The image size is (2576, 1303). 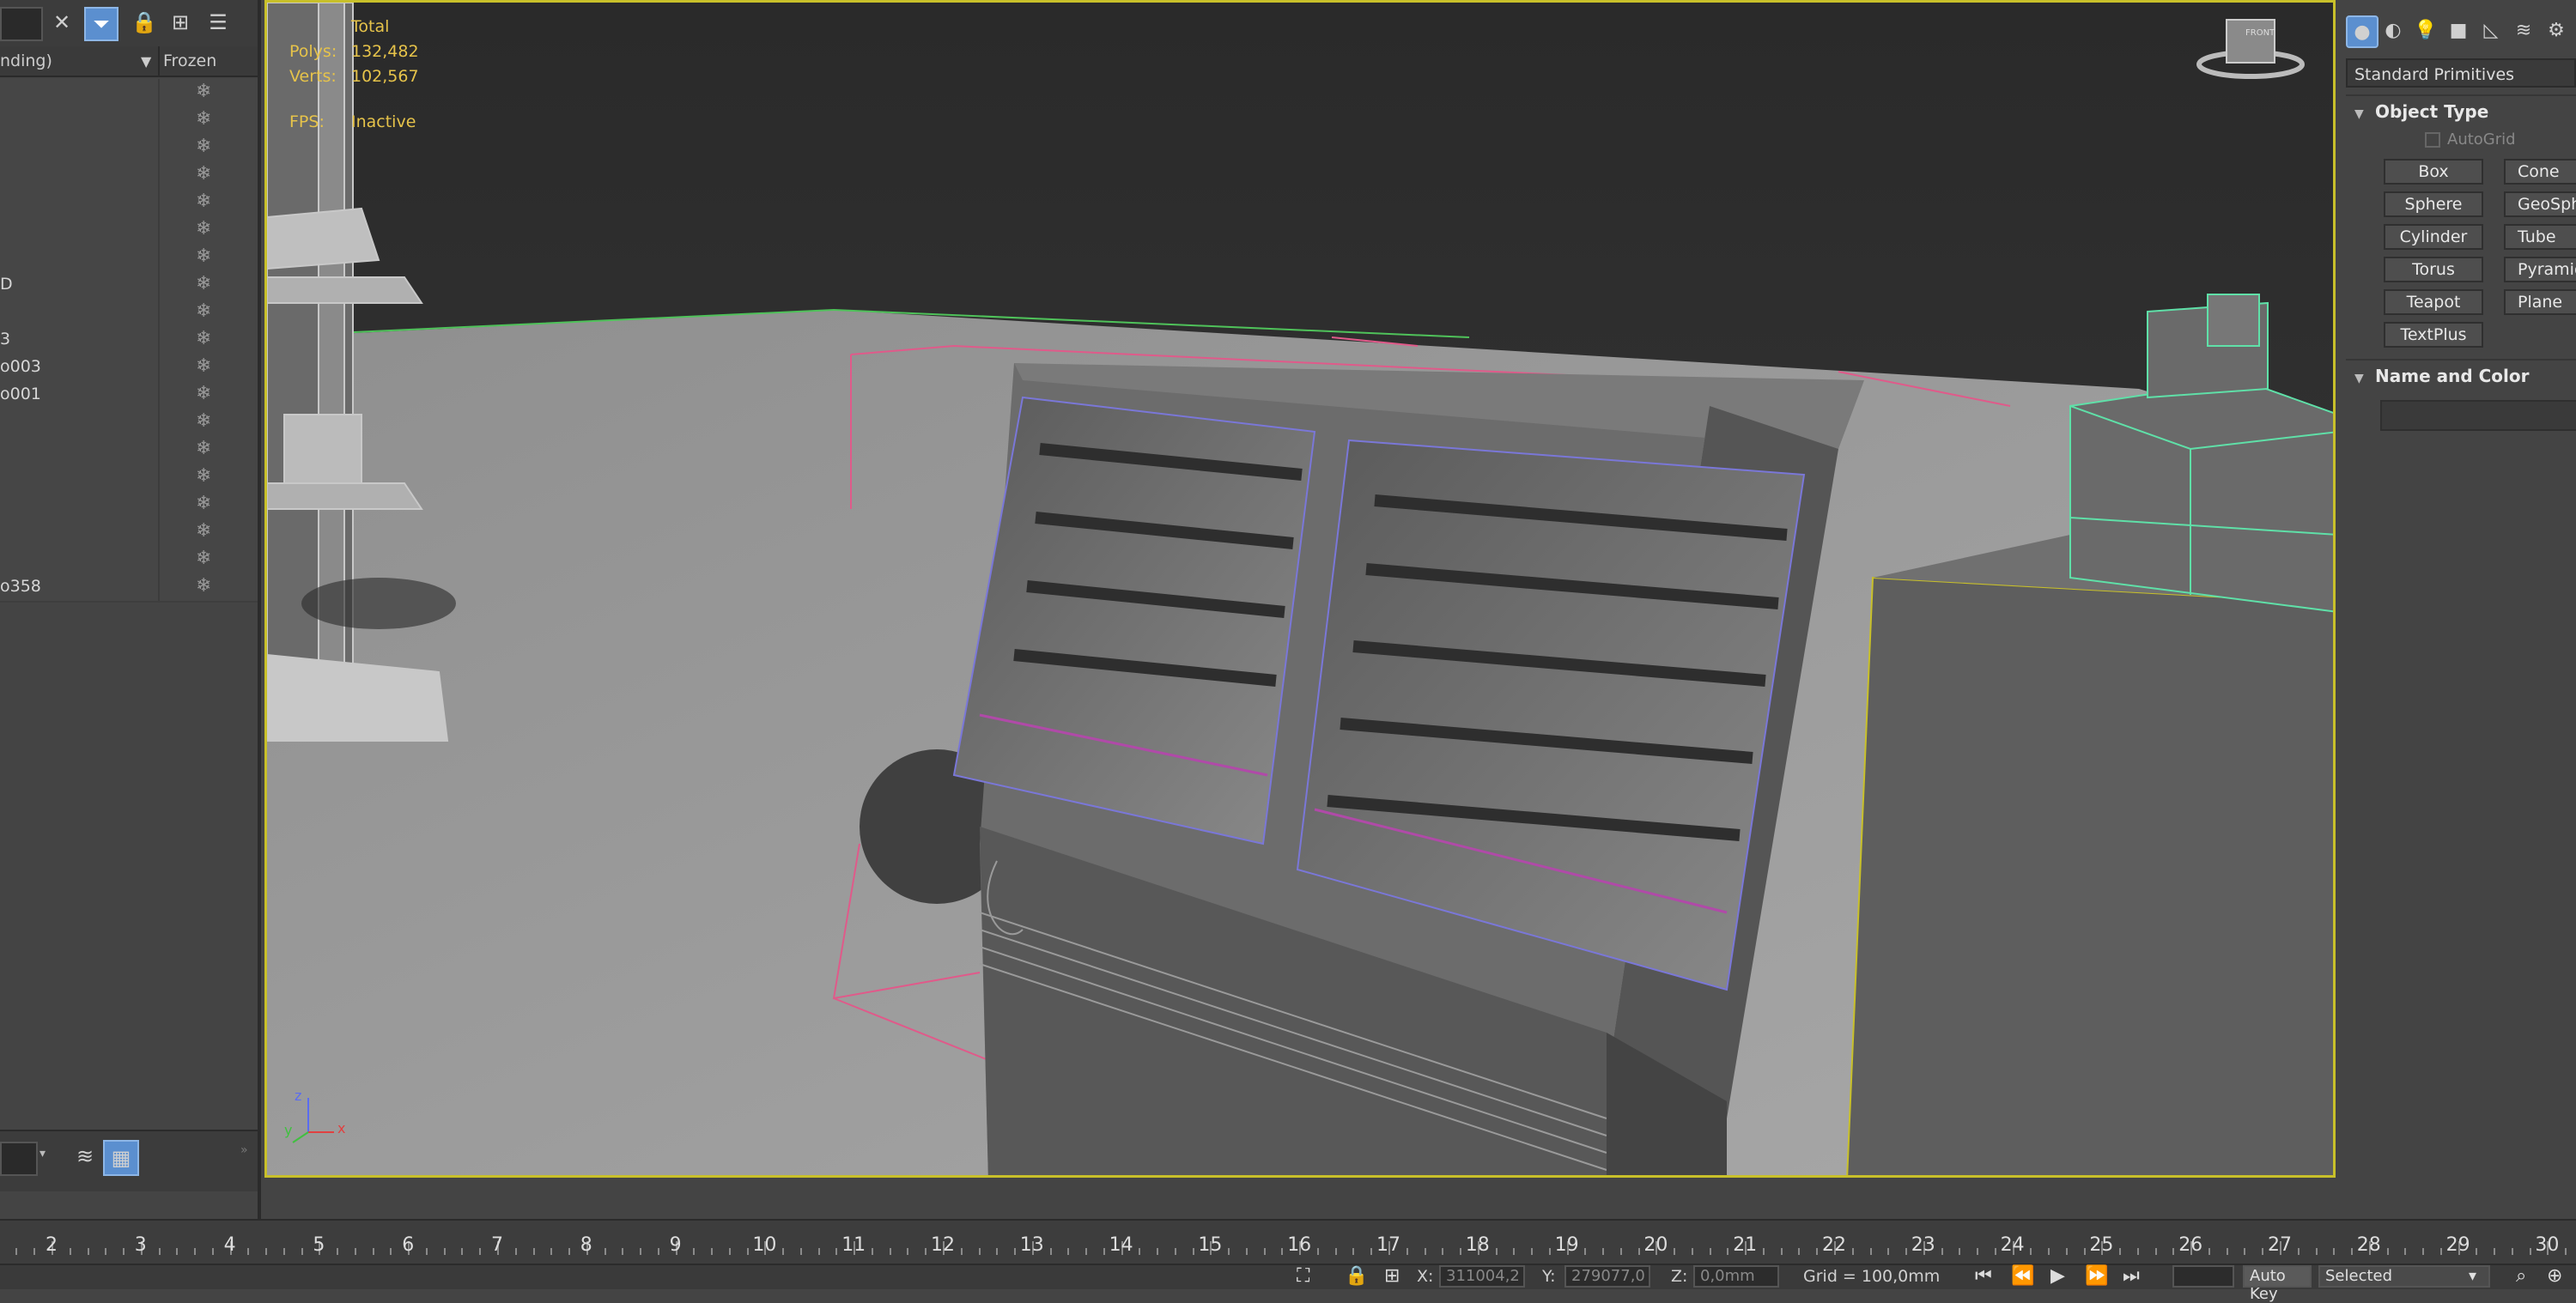 I want to click on cameras-icon: ■, so click(x=2458, y=30).